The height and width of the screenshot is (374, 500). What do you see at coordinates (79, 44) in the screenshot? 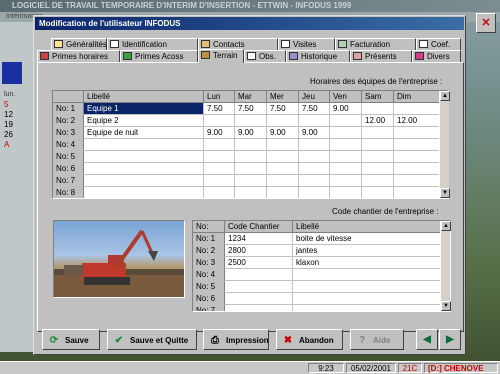
I see `tab-generalites: Généralités` at bounding box center [79, 44].